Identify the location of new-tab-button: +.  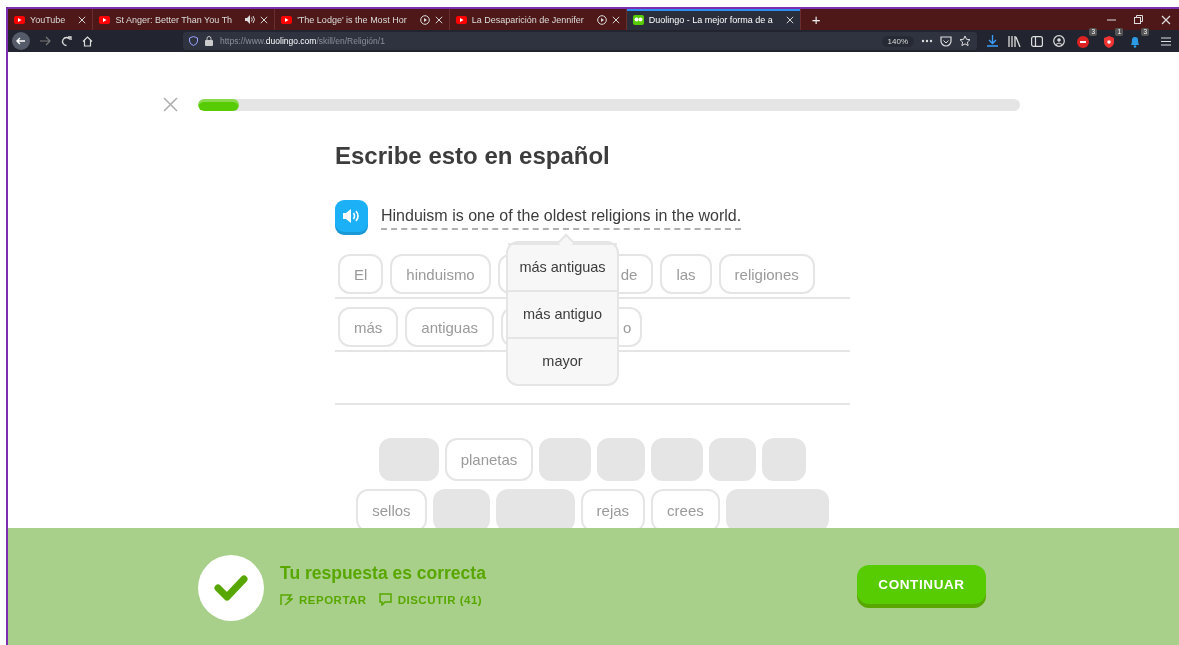
(816, 19).